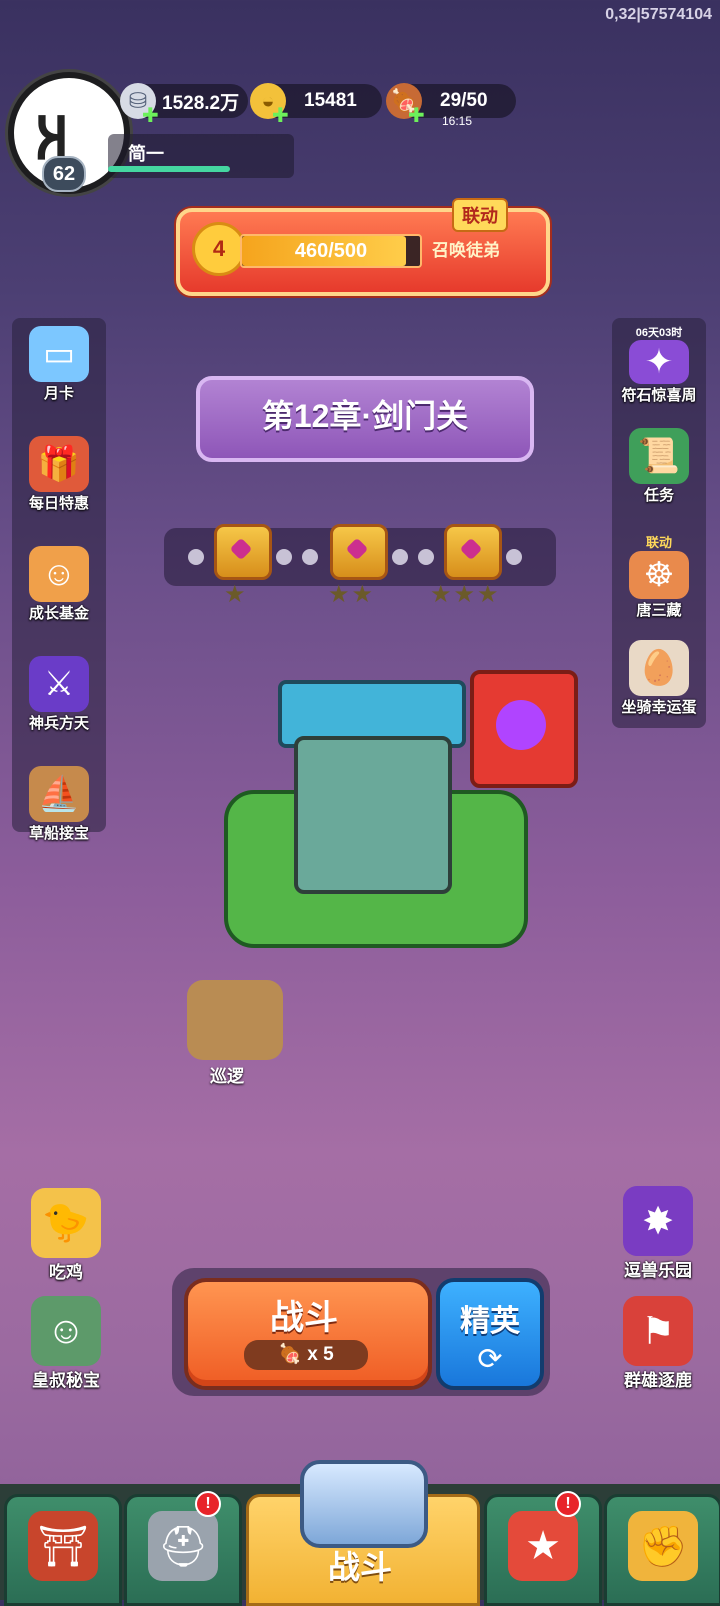 Image resolution: width=720 pixels, height=1606 pixels. I want to click on menu-rune-surprise: 06天03时 ✦ 符石惊喜周, so click(659, 369).